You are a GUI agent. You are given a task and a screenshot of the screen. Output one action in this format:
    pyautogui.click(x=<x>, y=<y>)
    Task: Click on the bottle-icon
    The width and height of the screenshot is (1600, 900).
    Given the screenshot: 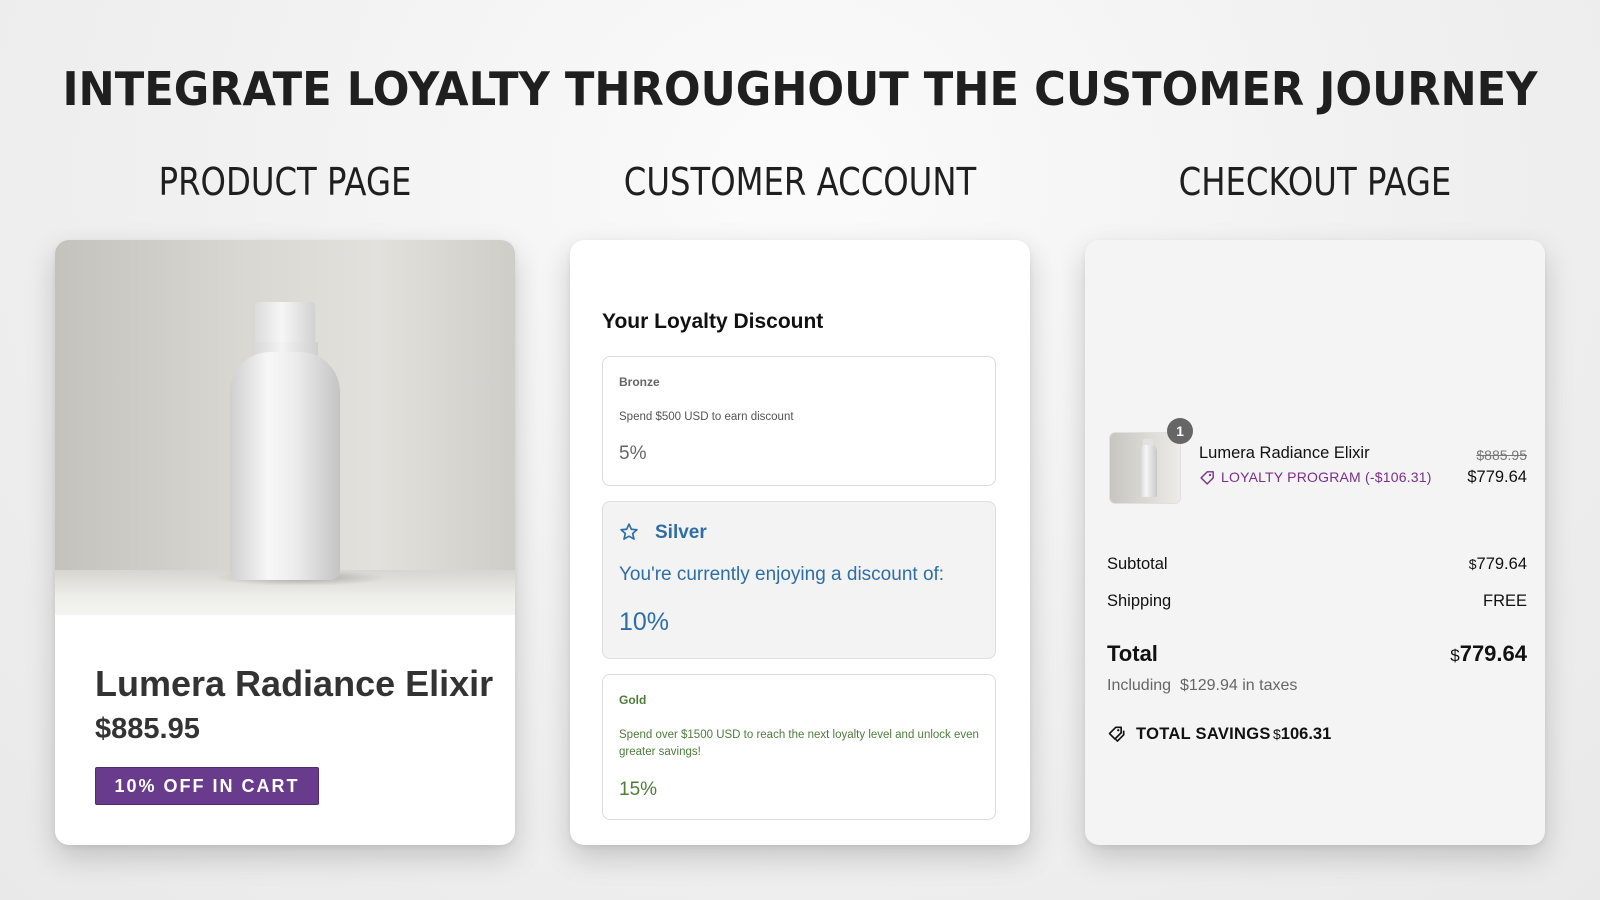 What is the action you would take?
    pyautogui.click(x=285, y=442)
    